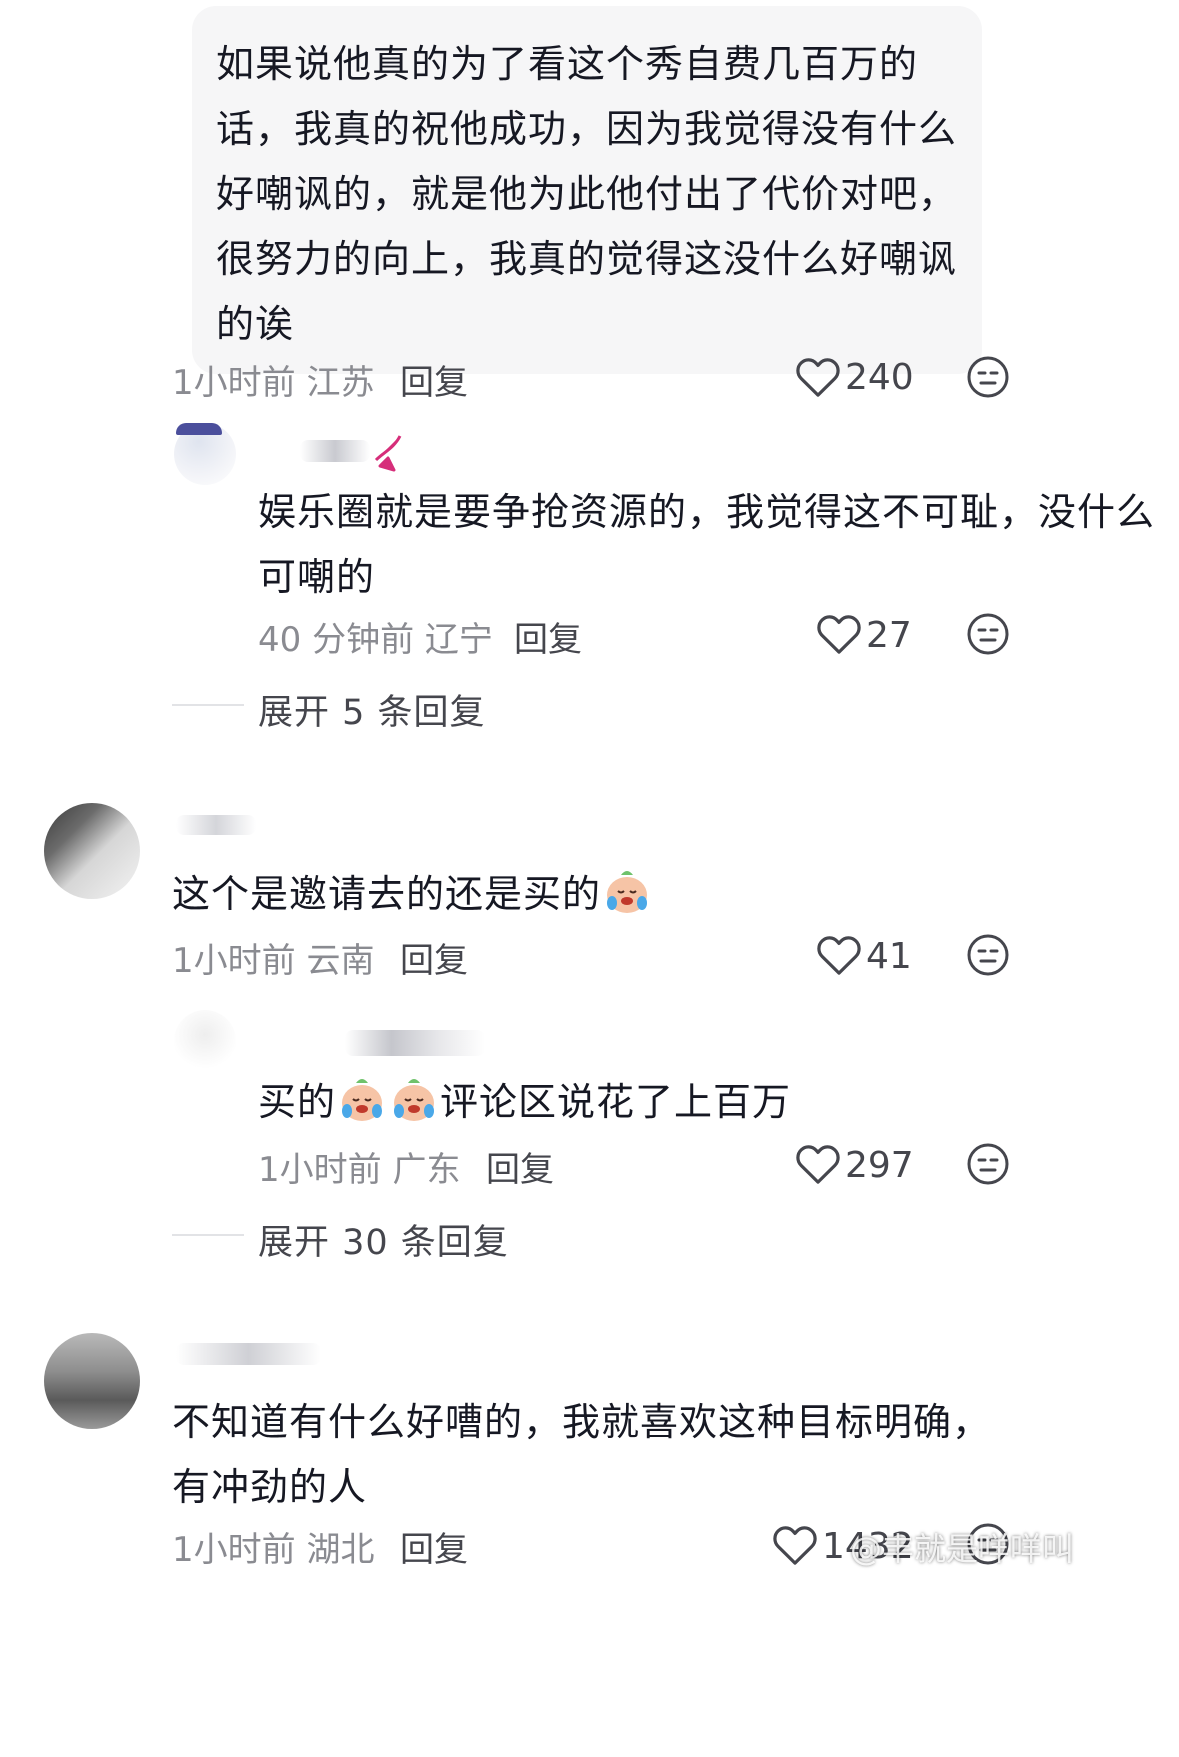 This screenshot has width=1179, height=1757. What do you see at coordinates (383, 1239) in the screenshot?
I see `expand-replies-button: 展开 30 条回复` at bounding box center [383, 1239].